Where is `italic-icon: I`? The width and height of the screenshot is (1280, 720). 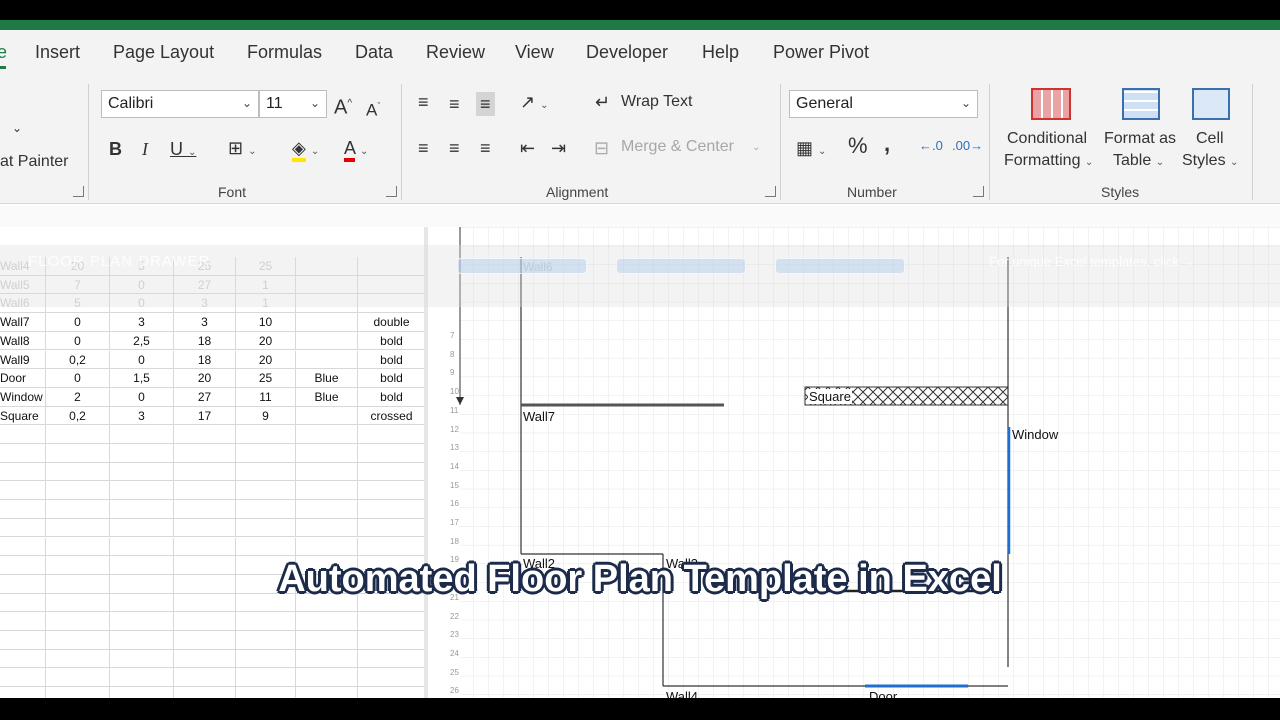 italic-icon: I is located at coordinates (145, 149).